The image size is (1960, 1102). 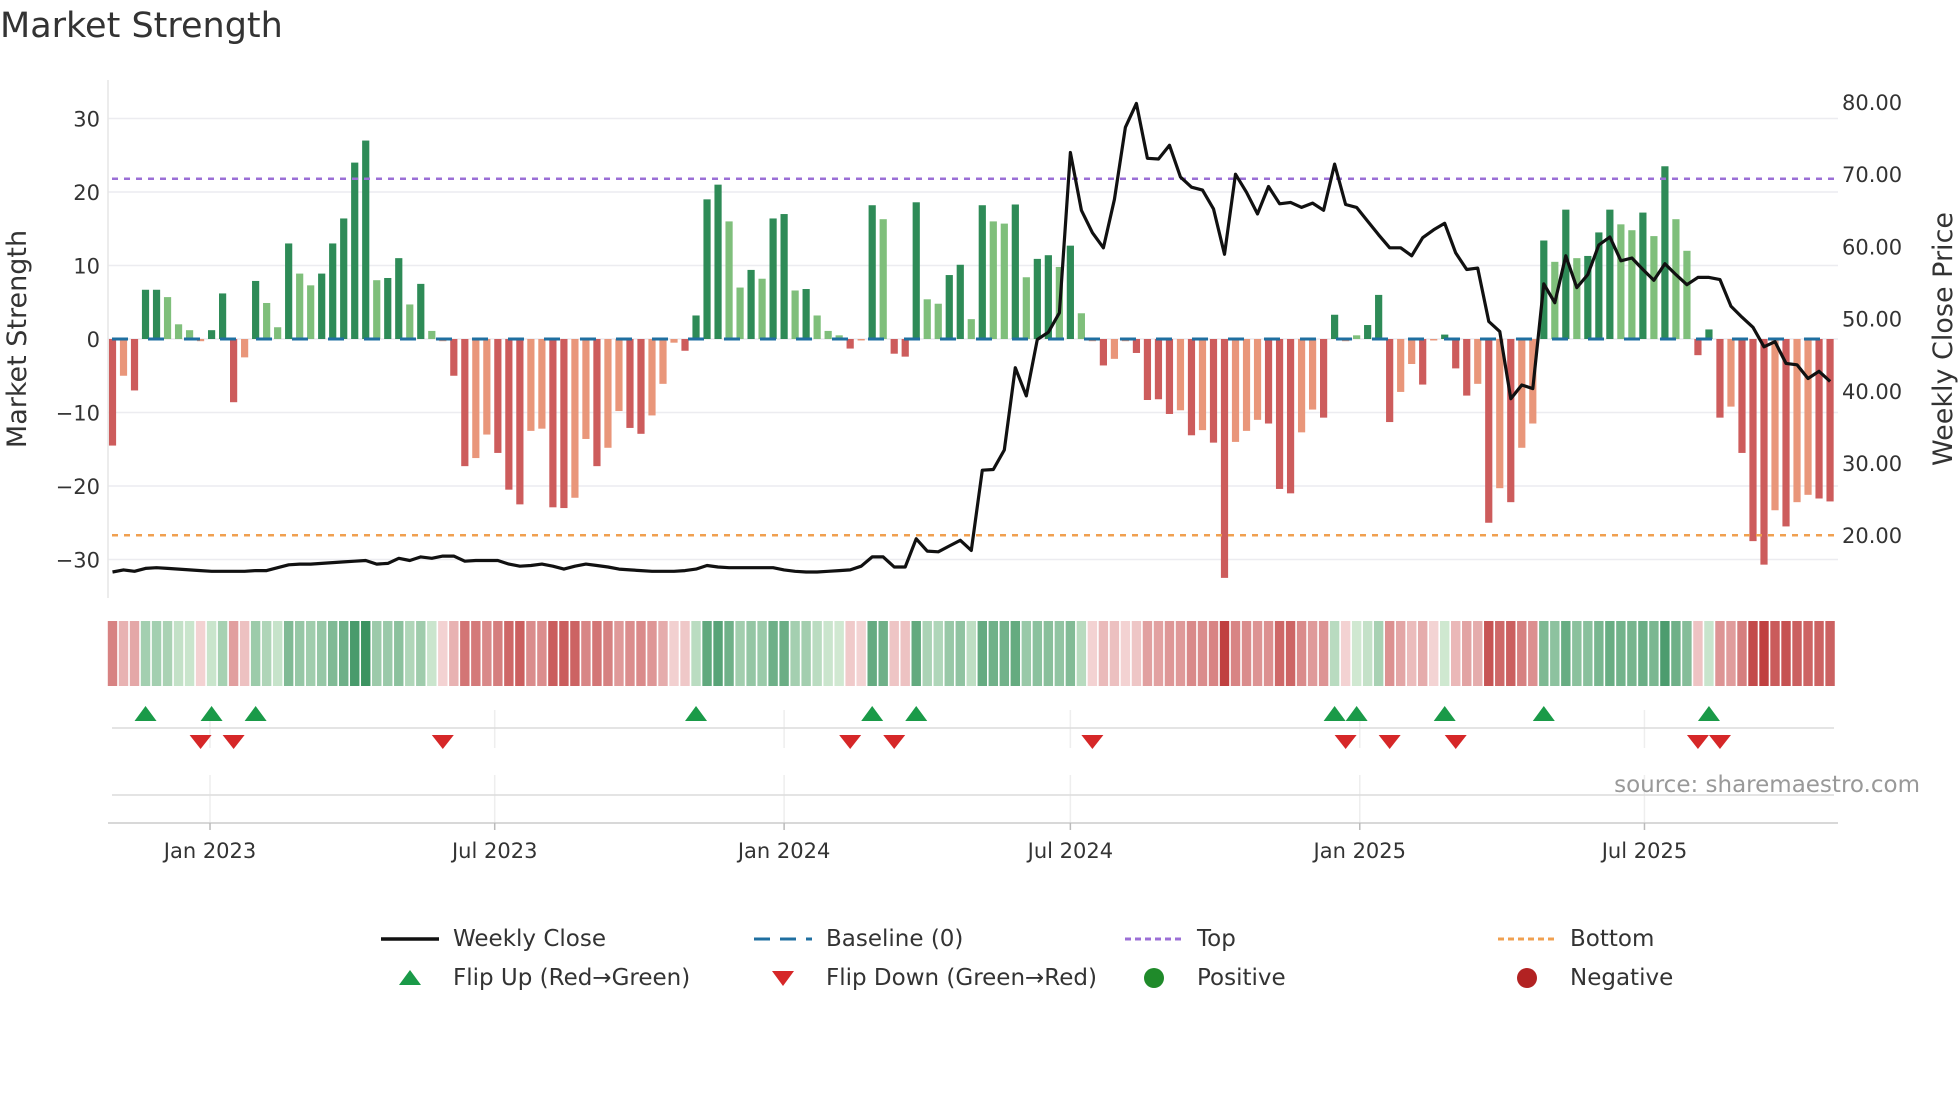 What do you see at coordinates (1872, 103) in the screenshot?
I see `y2-tick-label: 80.00` at bounding box center [1872, 103].